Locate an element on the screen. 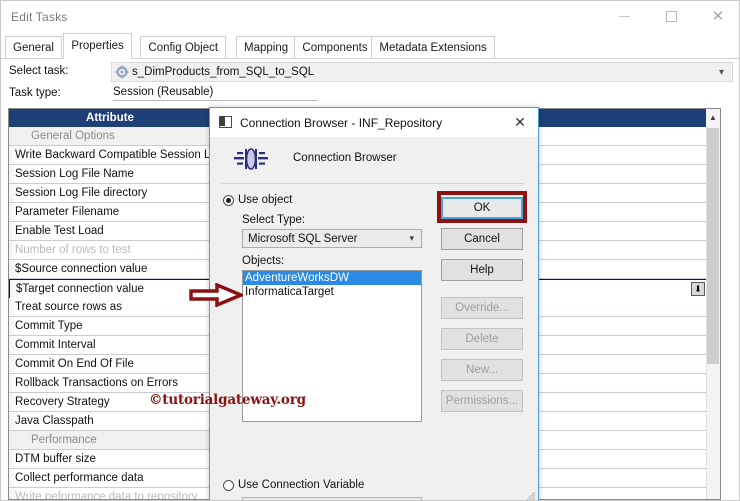 The width and height of the screenshot is (740, 501). grid-cell-attribute: DTM buffer size is located at coordinates (110, 459).